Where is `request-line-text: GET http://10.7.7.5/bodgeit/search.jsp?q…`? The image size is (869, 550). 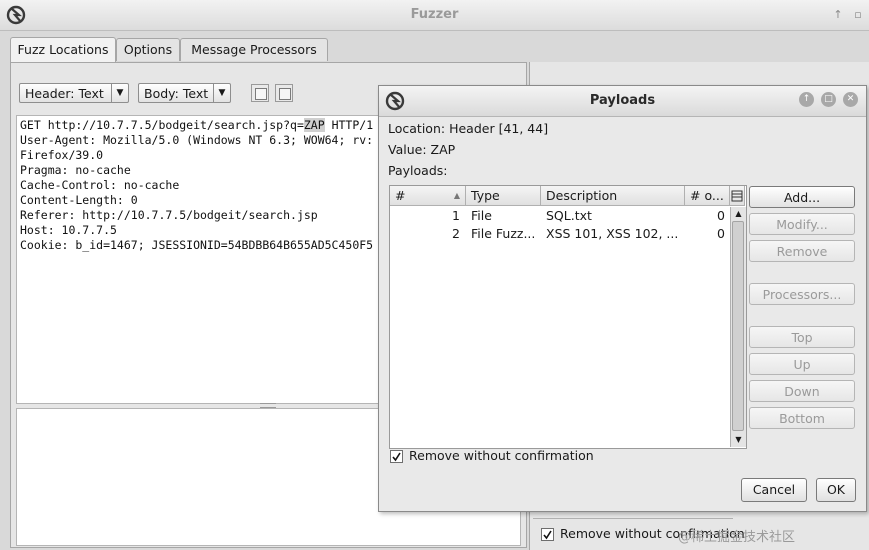 request-line-text: GET http://10.7.7.5/bodgeit/search.jsp?q… is located at coordinates (162, 125).